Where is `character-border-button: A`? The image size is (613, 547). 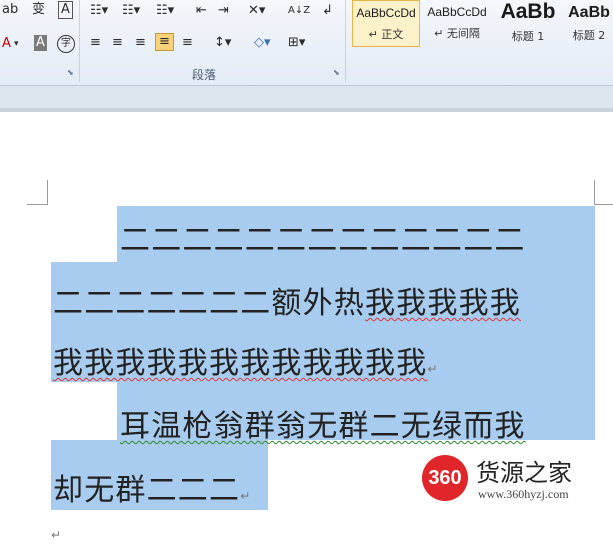
character-border-button: A is located at coordinates (65, 10).